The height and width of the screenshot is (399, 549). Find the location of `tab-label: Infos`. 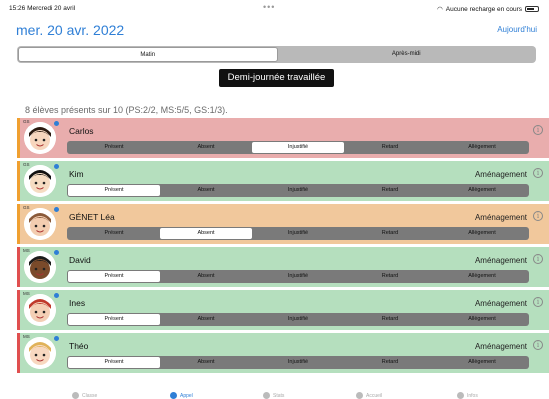

tab-label: Infos is located at coordinates (472, 395).